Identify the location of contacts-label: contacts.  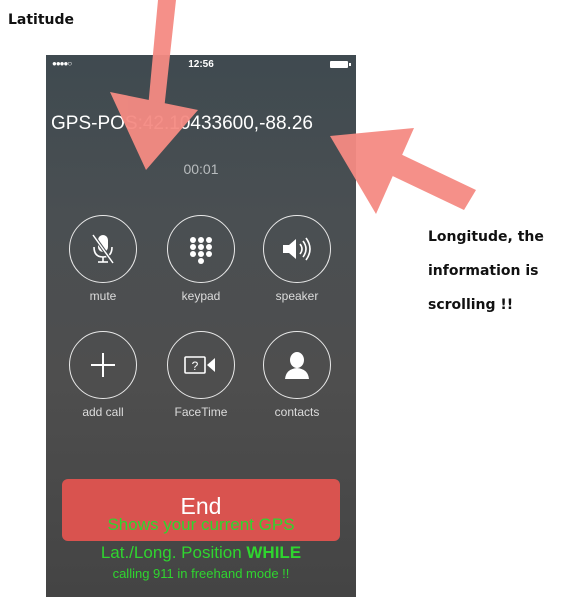
(297, 412).